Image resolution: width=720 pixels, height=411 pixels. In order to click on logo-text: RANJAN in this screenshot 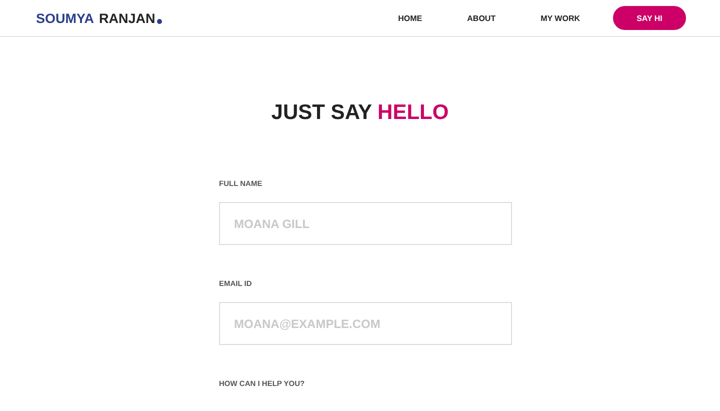, I will do `click(127, 18)`.